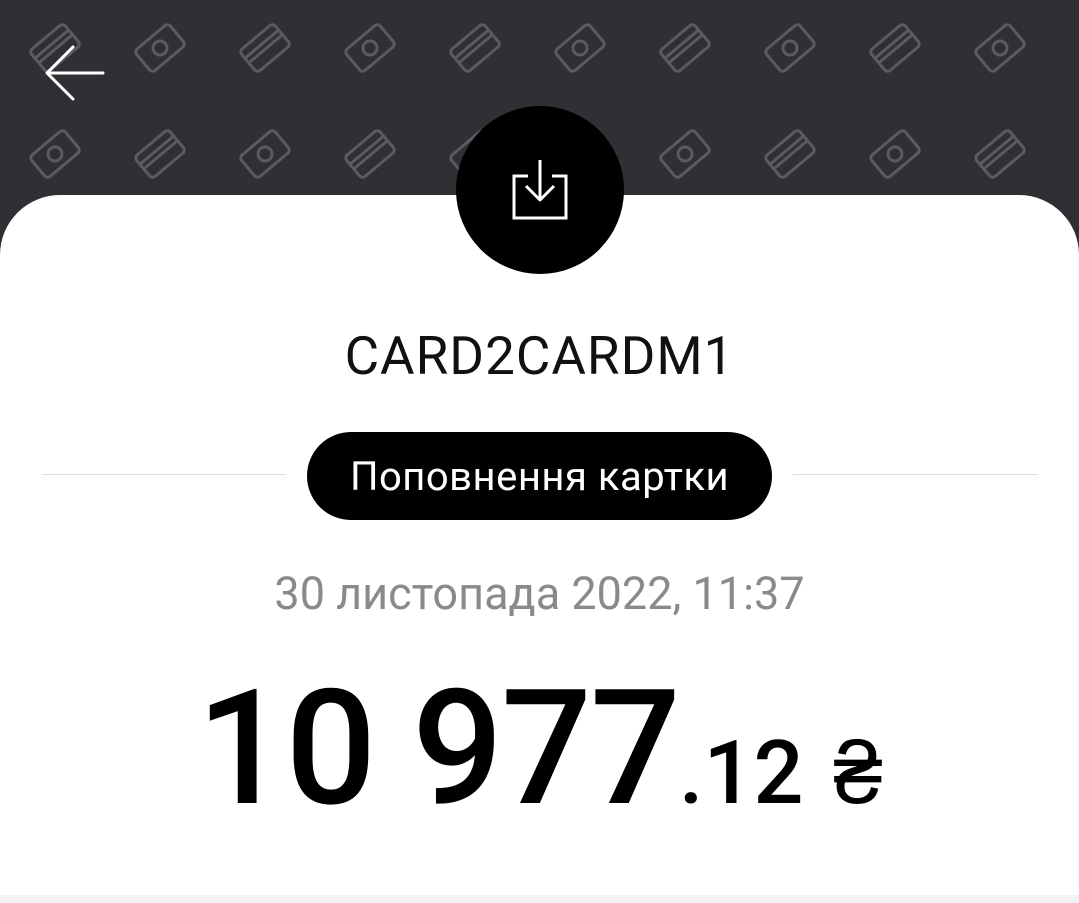 Image resolution: width=1079 pixels, height=903 pixels. Describe the element at coordinates (438, 749) in the screenshot. I see `amount-integer: 10 977` at that location.